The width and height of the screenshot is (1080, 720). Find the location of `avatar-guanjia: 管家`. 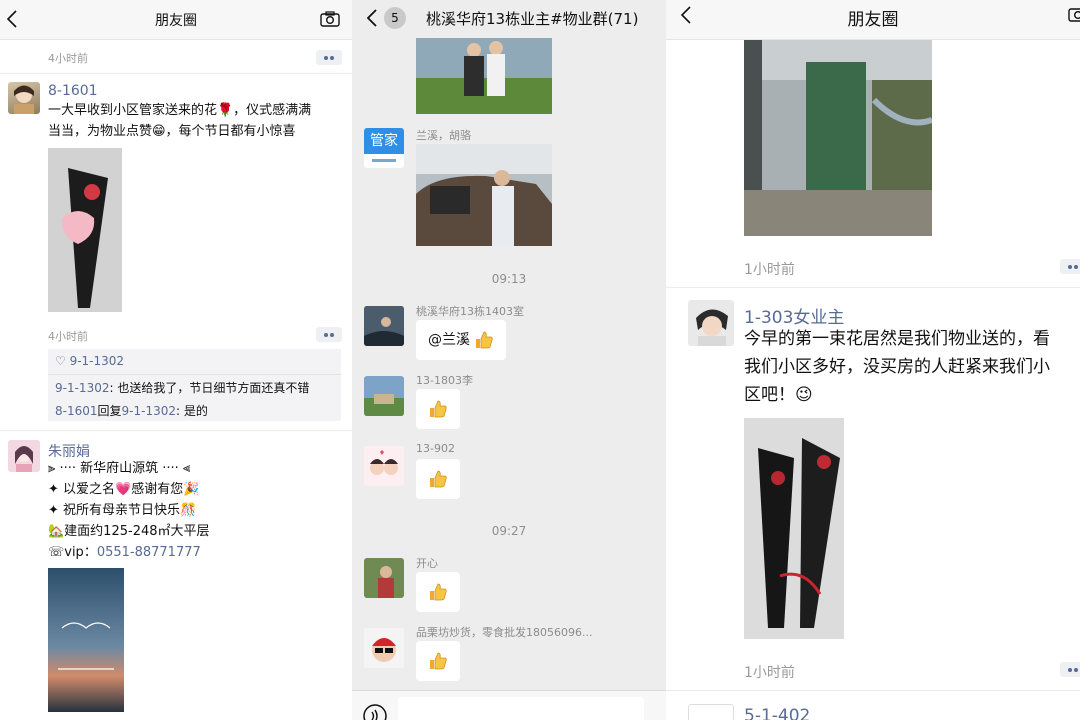

avatar-guanjia: 管家 is located at coordinates (384, 148).